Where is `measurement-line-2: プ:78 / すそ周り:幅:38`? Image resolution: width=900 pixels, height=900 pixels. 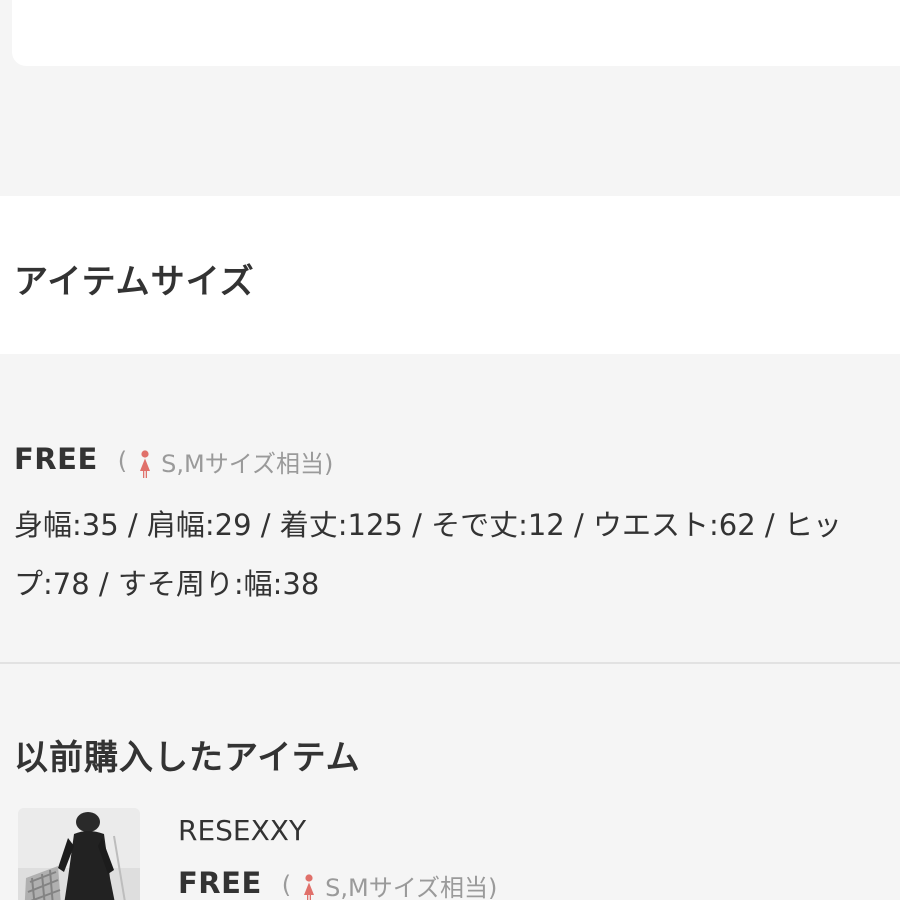
measurement-line-2: プ:78 / すそ周り:幅:38 is located at coordinates (167, 584).